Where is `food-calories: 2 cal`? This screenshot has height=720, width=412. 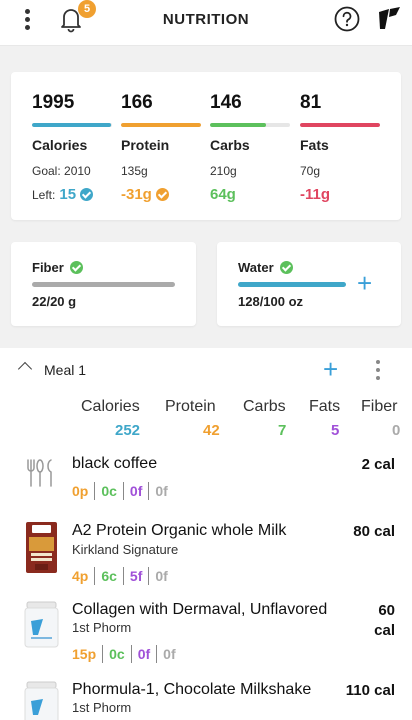
food-calories: 2 cal is located at coordinates (378, 464).